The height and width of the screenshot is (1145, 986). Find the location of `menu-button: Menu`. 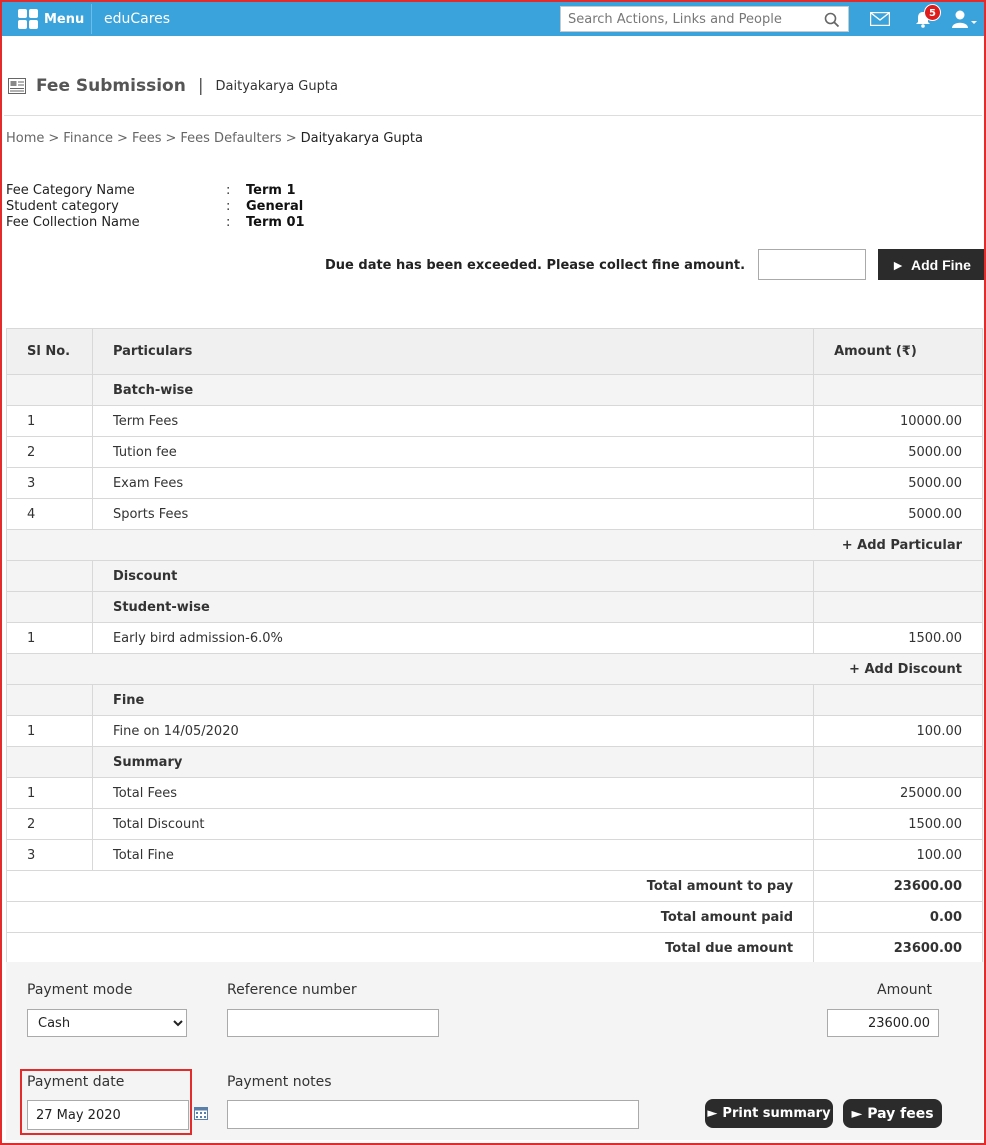

menu-button: Menu is located at coordinates (51, 19).